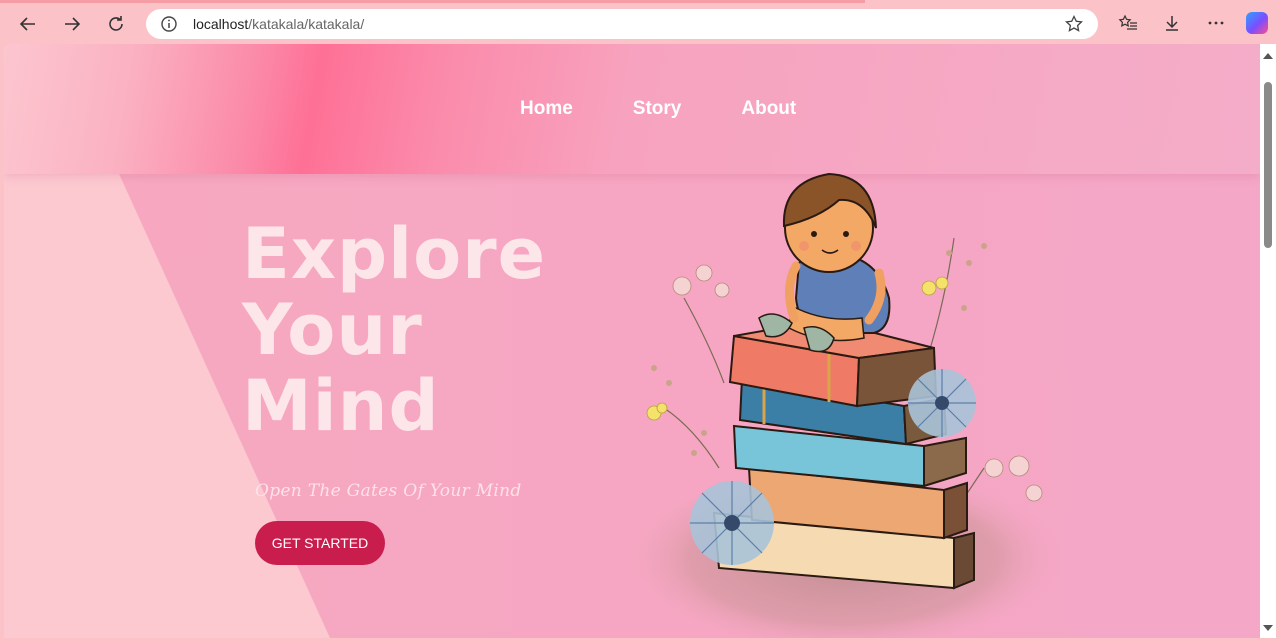 The height and width of the screenshot is (641, 1280). I want to click on favorites-list-icon, so click(1127, 22).